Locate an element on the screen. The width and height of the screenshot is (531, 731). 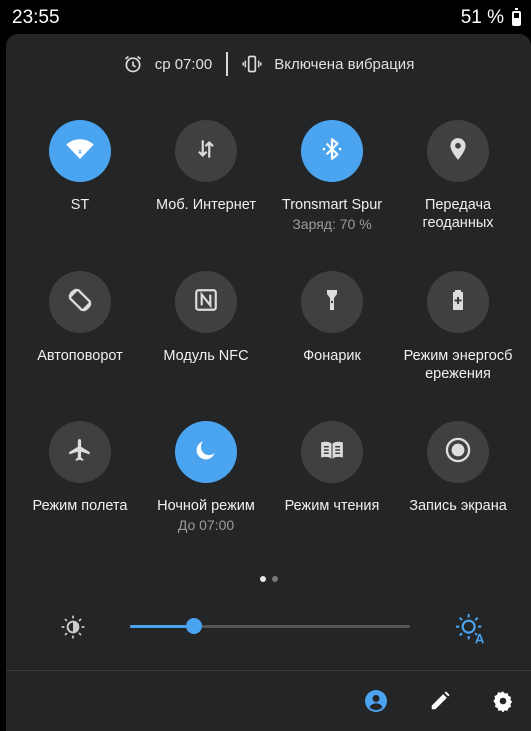
screen-record-icon is located at coordinates (458, 452).